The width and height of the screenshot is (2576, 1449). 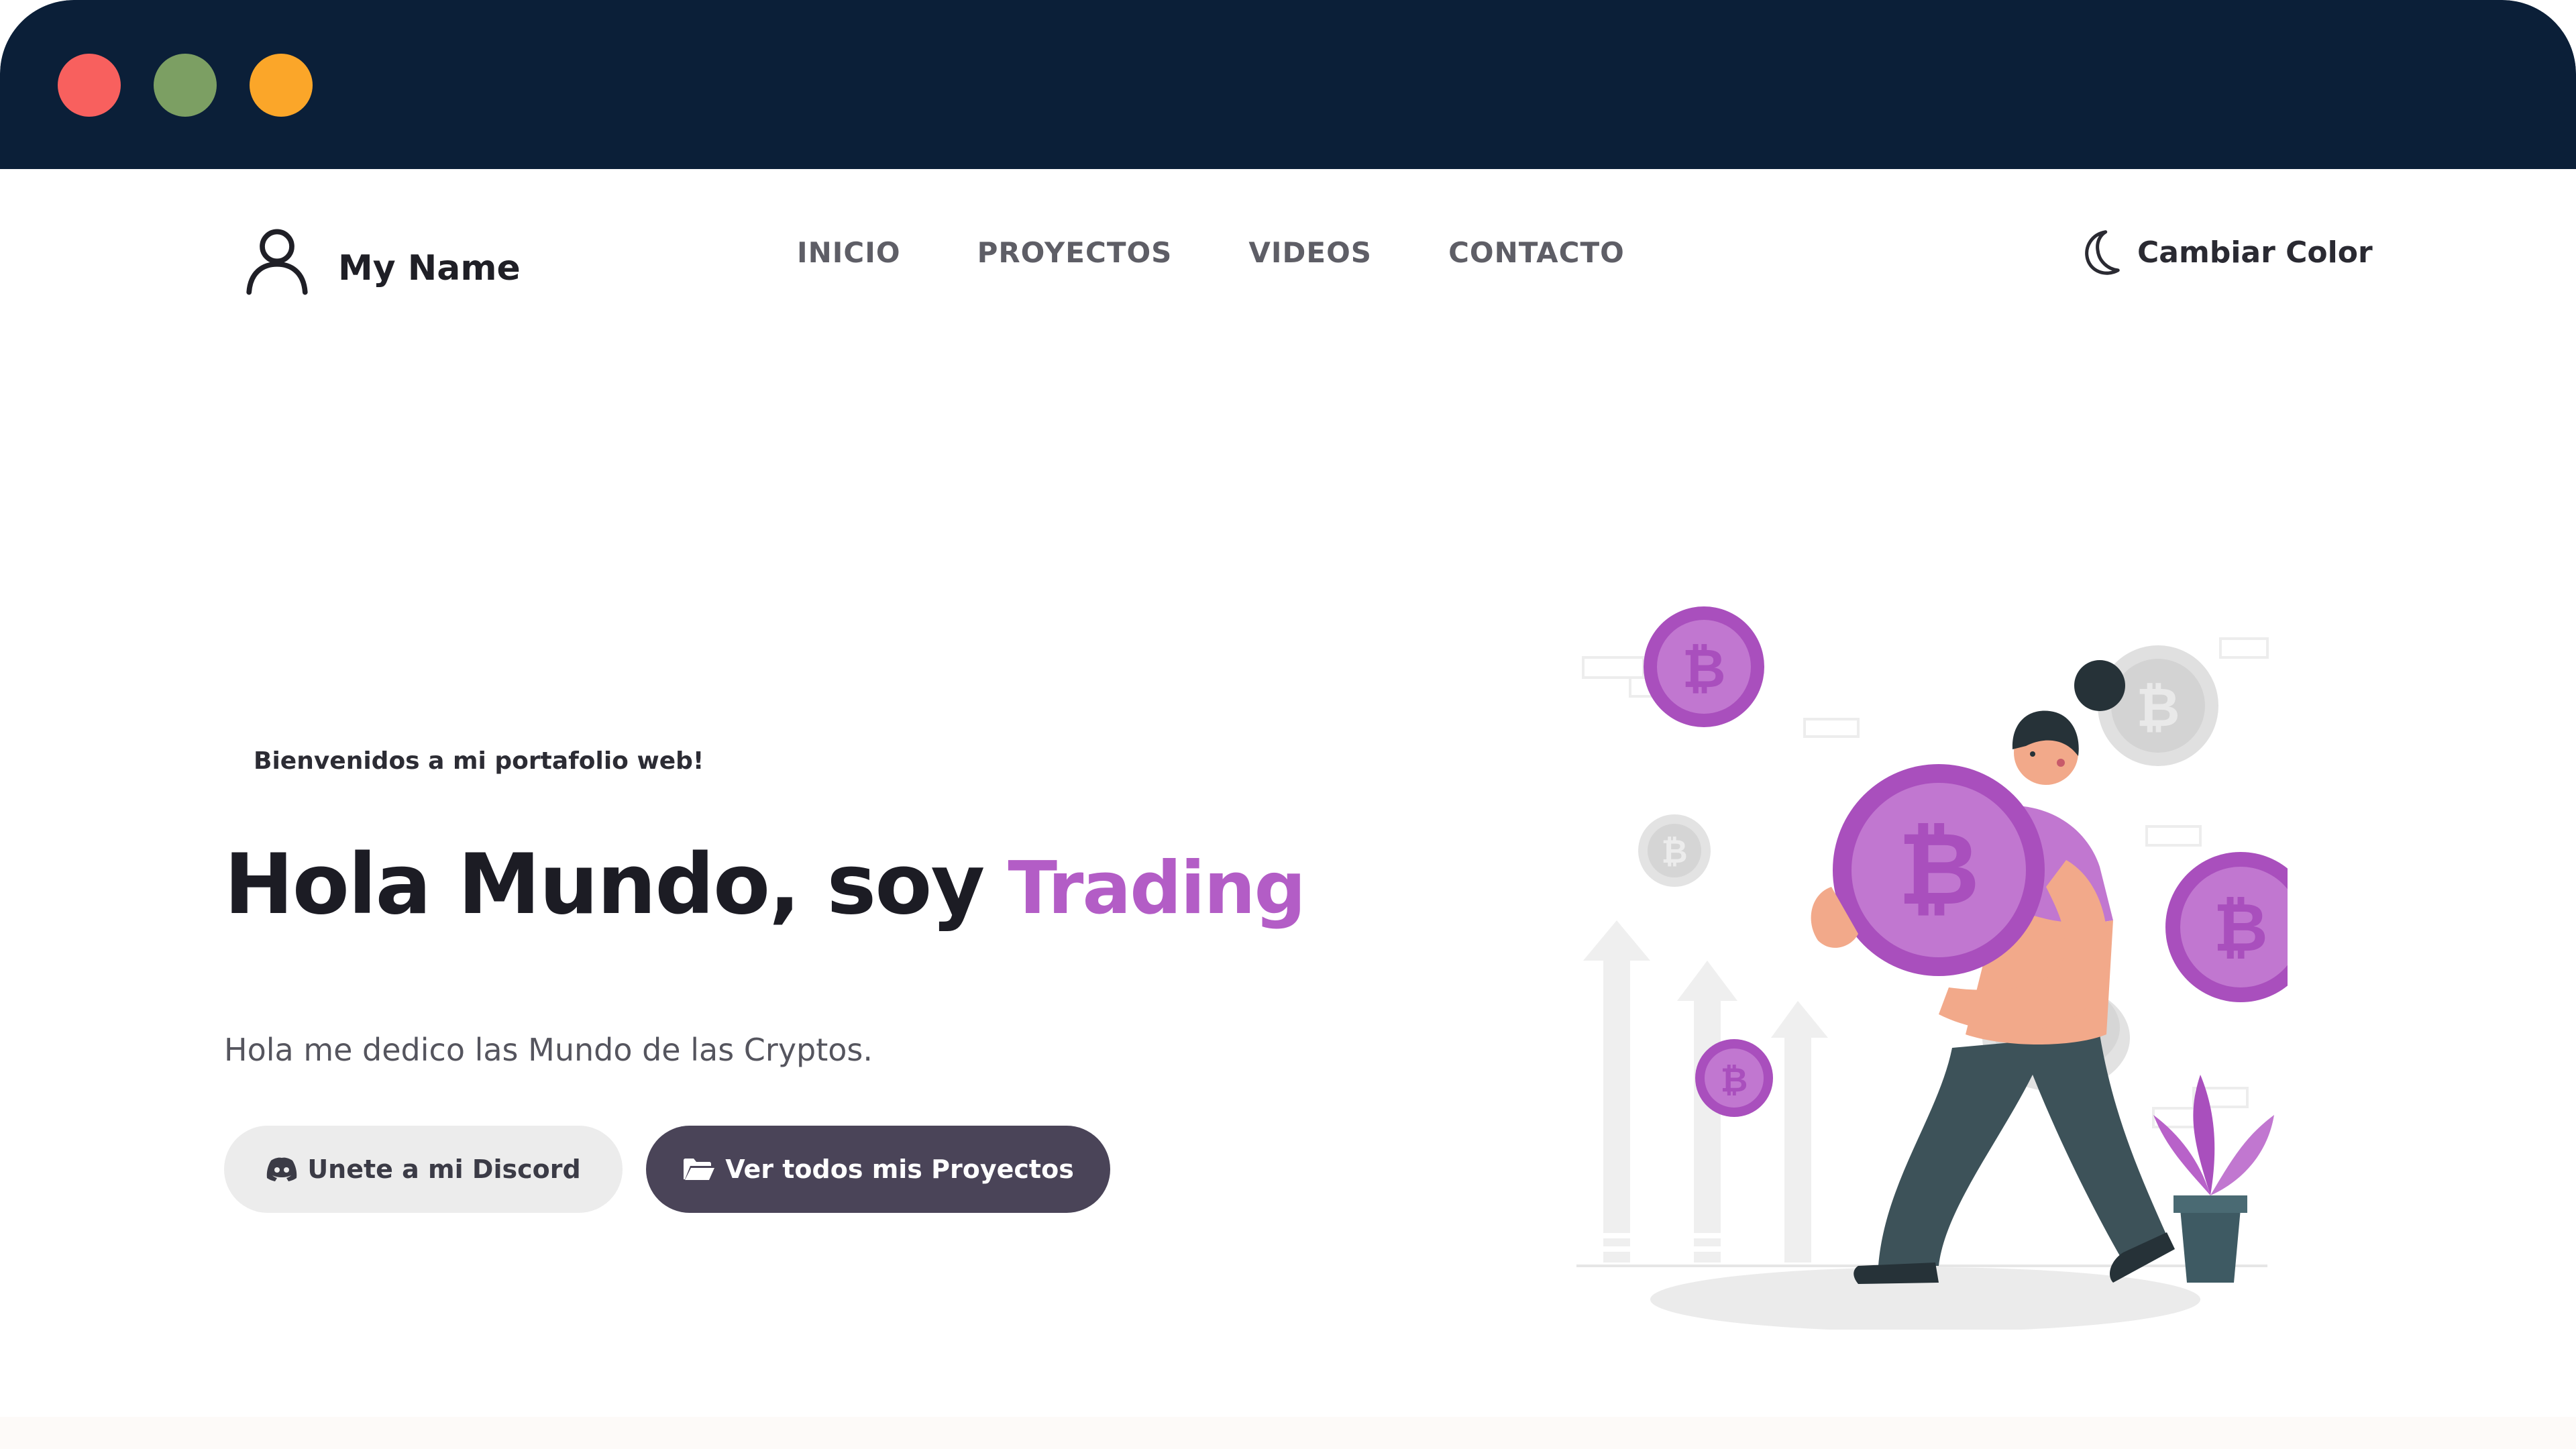 What do you see at coordinates (89, 85) in the screenshot?
I see `close-window-button` at bounding box center [89, 85].